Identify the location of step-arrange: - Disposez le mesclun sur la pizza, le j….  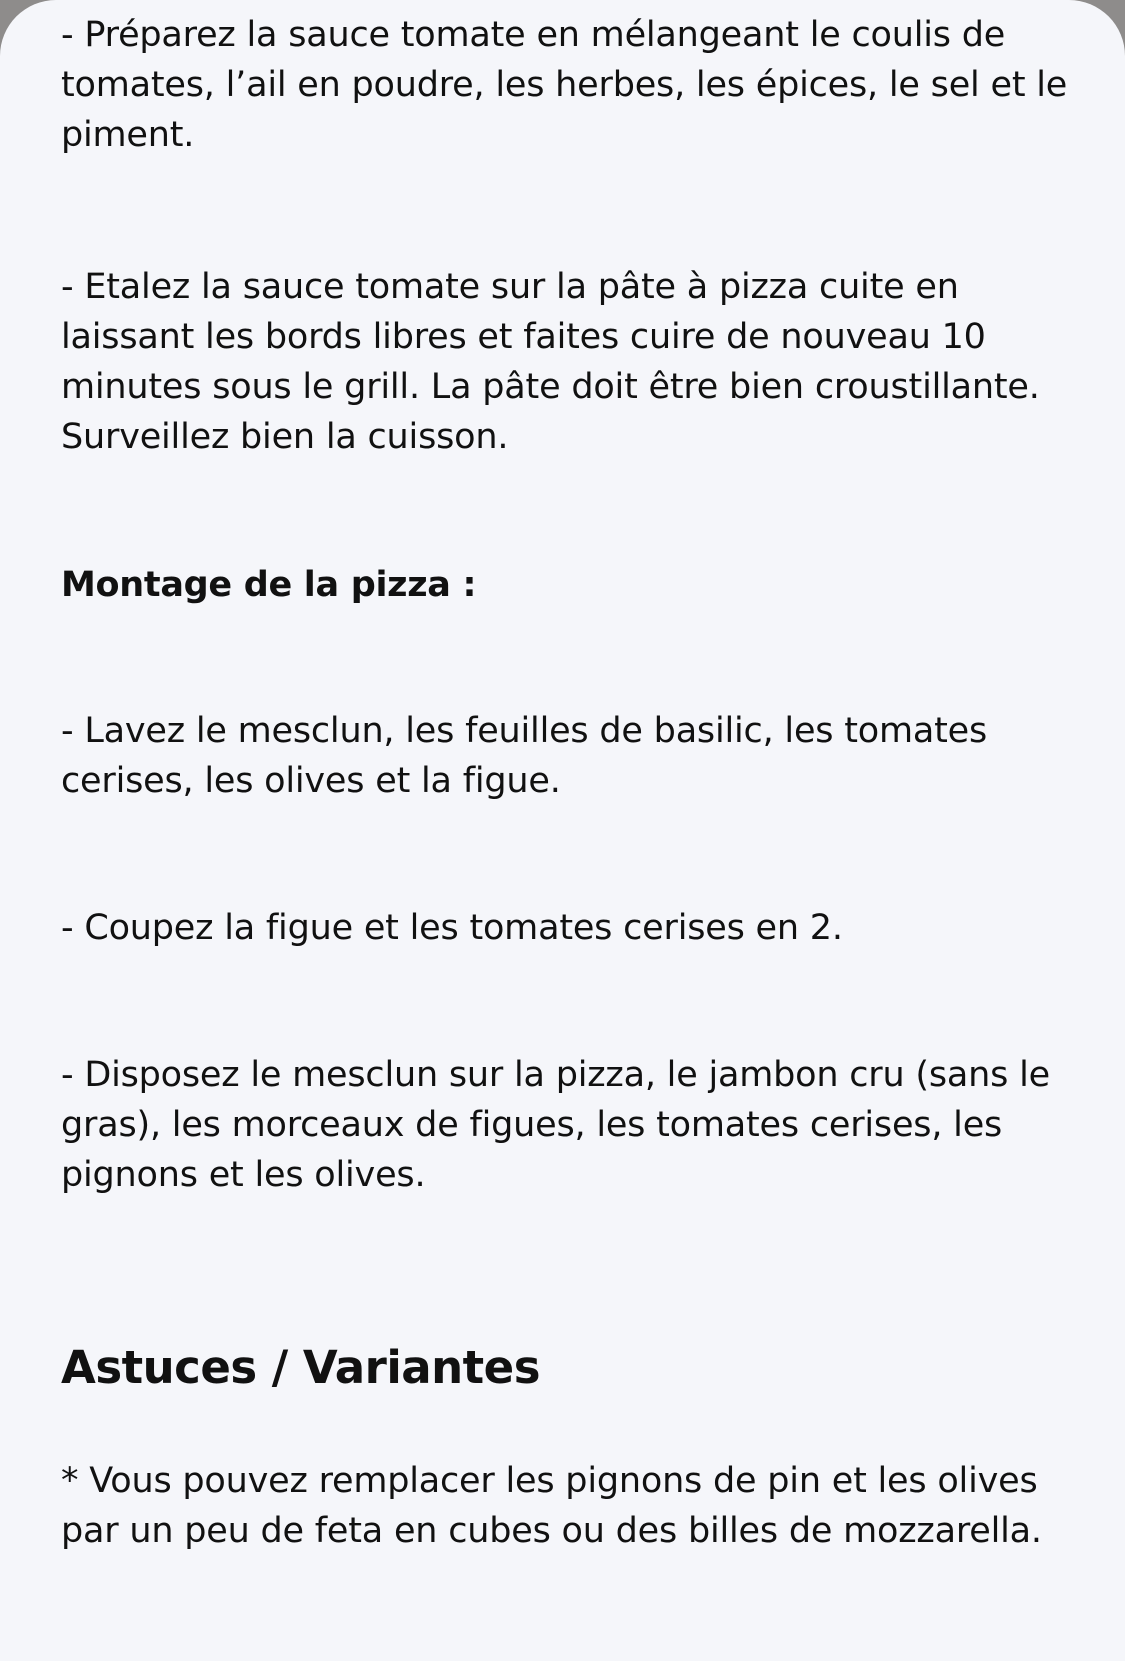
(555, 1125).